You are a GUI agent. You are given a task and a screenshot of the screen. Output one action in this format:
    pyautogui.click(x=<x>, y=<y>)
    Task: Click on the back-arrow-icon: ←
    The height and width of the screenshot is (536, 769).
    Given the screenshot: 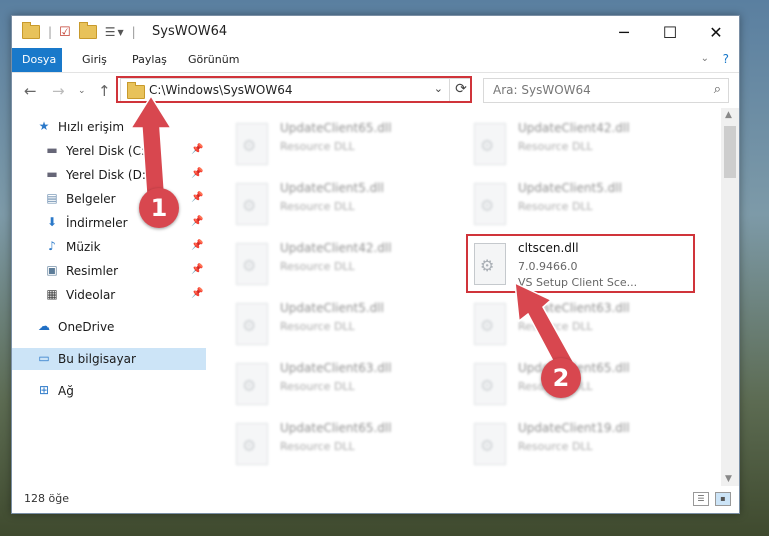 What is the action you would take?
    pyautogui.click(x=30, y=91)
    